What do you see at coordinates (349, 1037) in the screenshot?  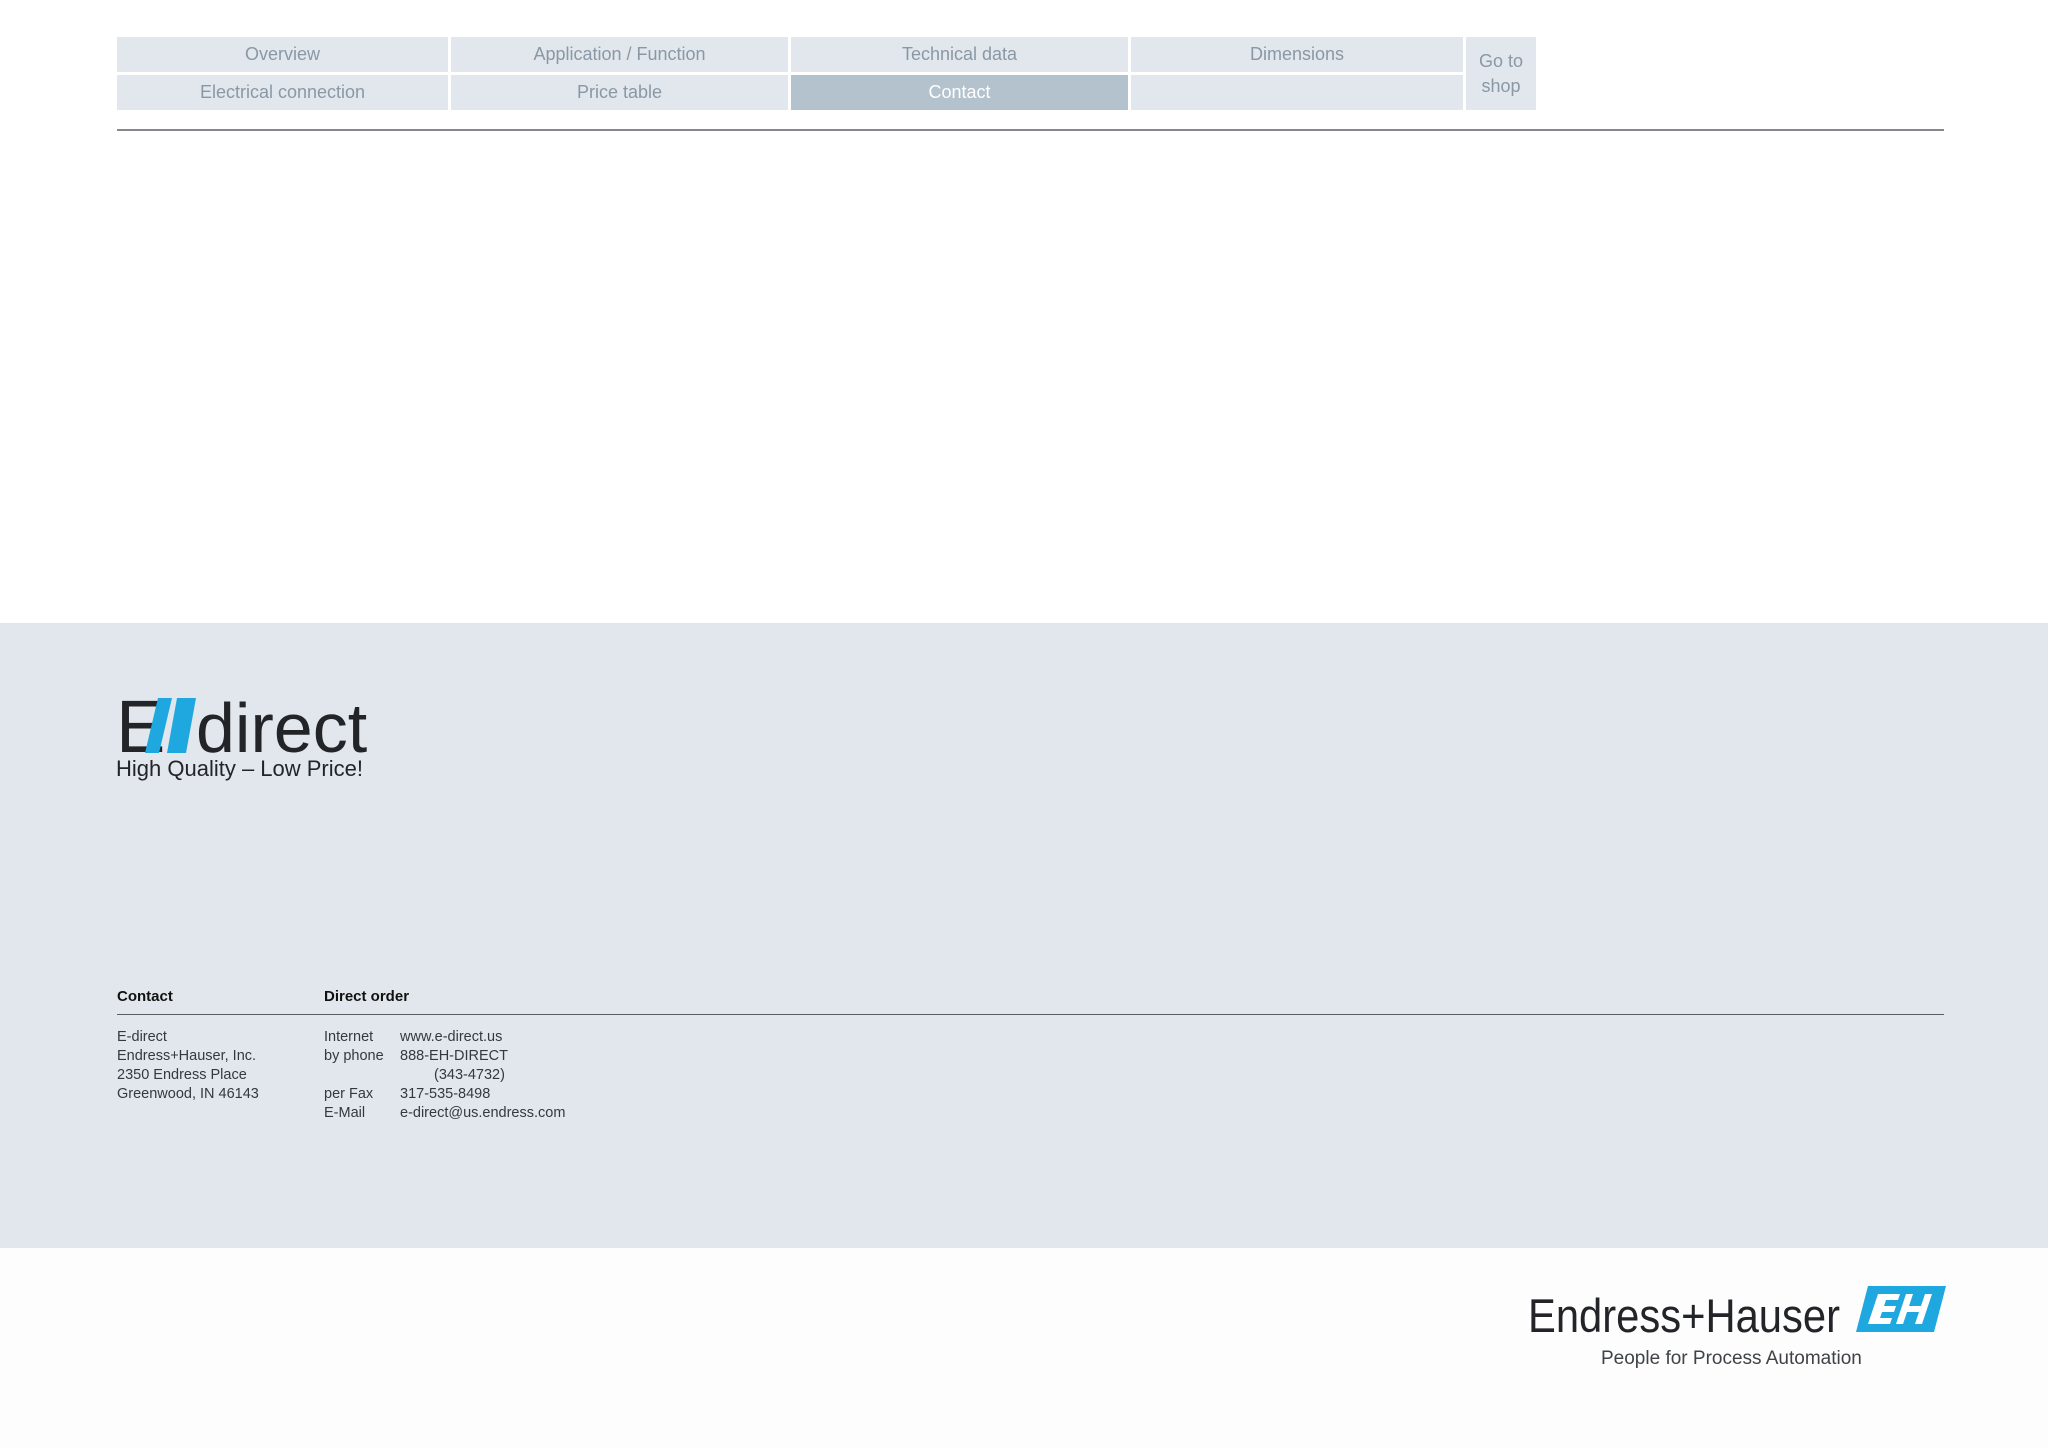 I see `internet-label: Internet` at bounding box center [349, 1037].